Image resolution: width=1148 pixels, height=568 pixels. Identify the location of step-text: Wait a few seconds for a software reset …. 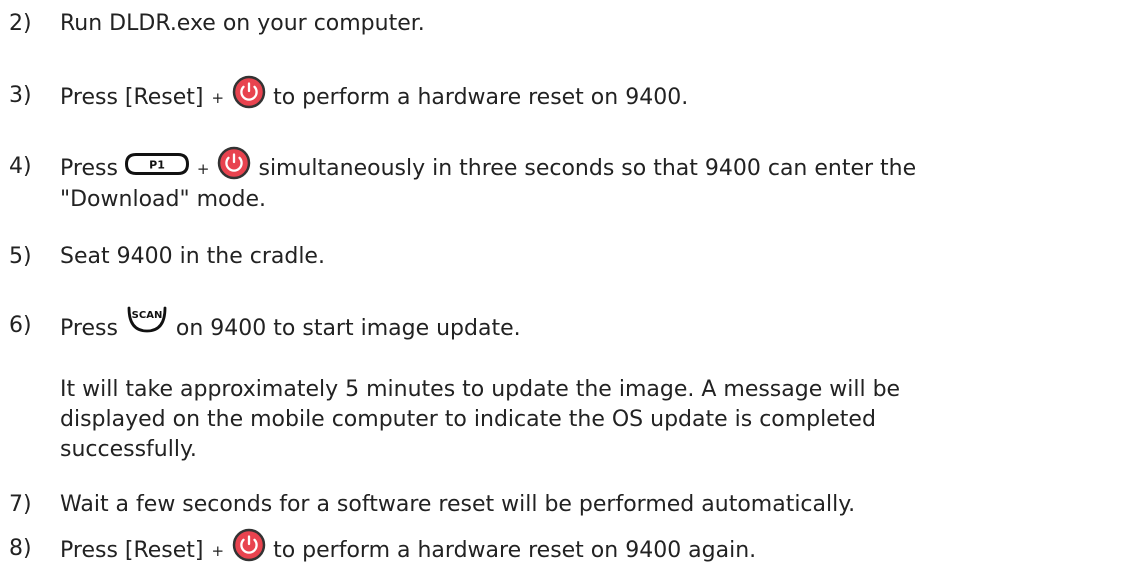
(458, 504).